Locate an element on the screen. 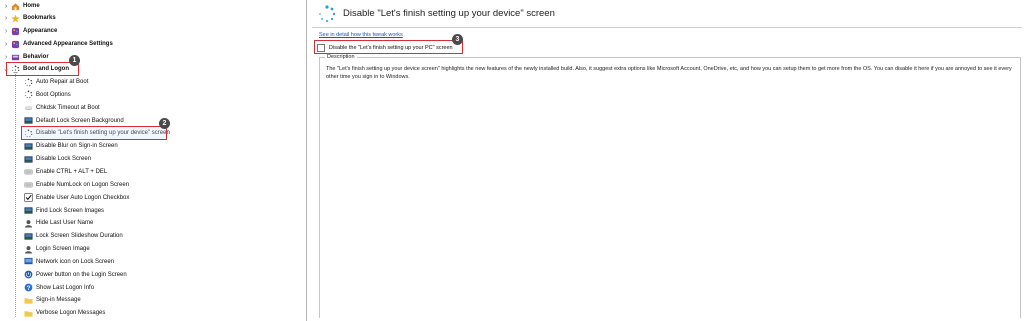  tree-item-label: Power button on the Login Screen is located at coordinates (81, 274).